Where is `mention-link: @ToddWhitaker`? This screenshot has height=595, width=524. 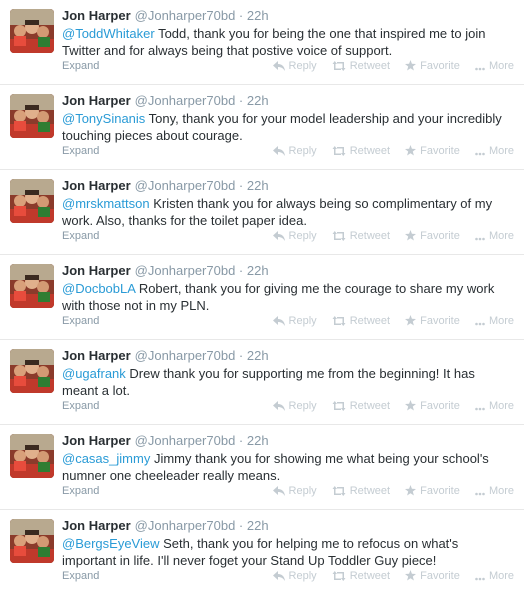 mention-link: @ToddWhitaker is located at coordinates (108, 33).